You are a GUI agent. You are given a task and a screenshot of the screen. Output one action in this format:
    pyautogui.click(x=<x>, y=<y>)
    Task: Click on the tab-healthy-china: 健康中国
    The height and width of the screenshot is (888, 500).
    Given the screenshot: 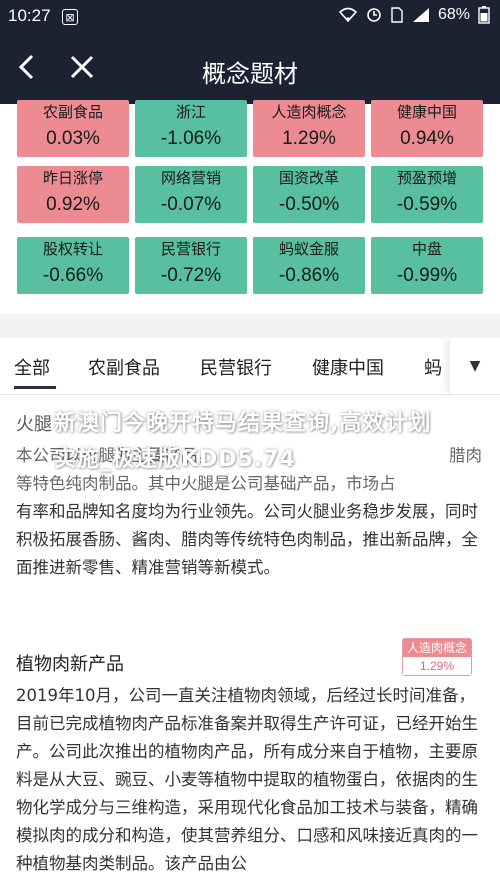 What is the action you would take?
    pyautogui.click(x=348, y=367)
    